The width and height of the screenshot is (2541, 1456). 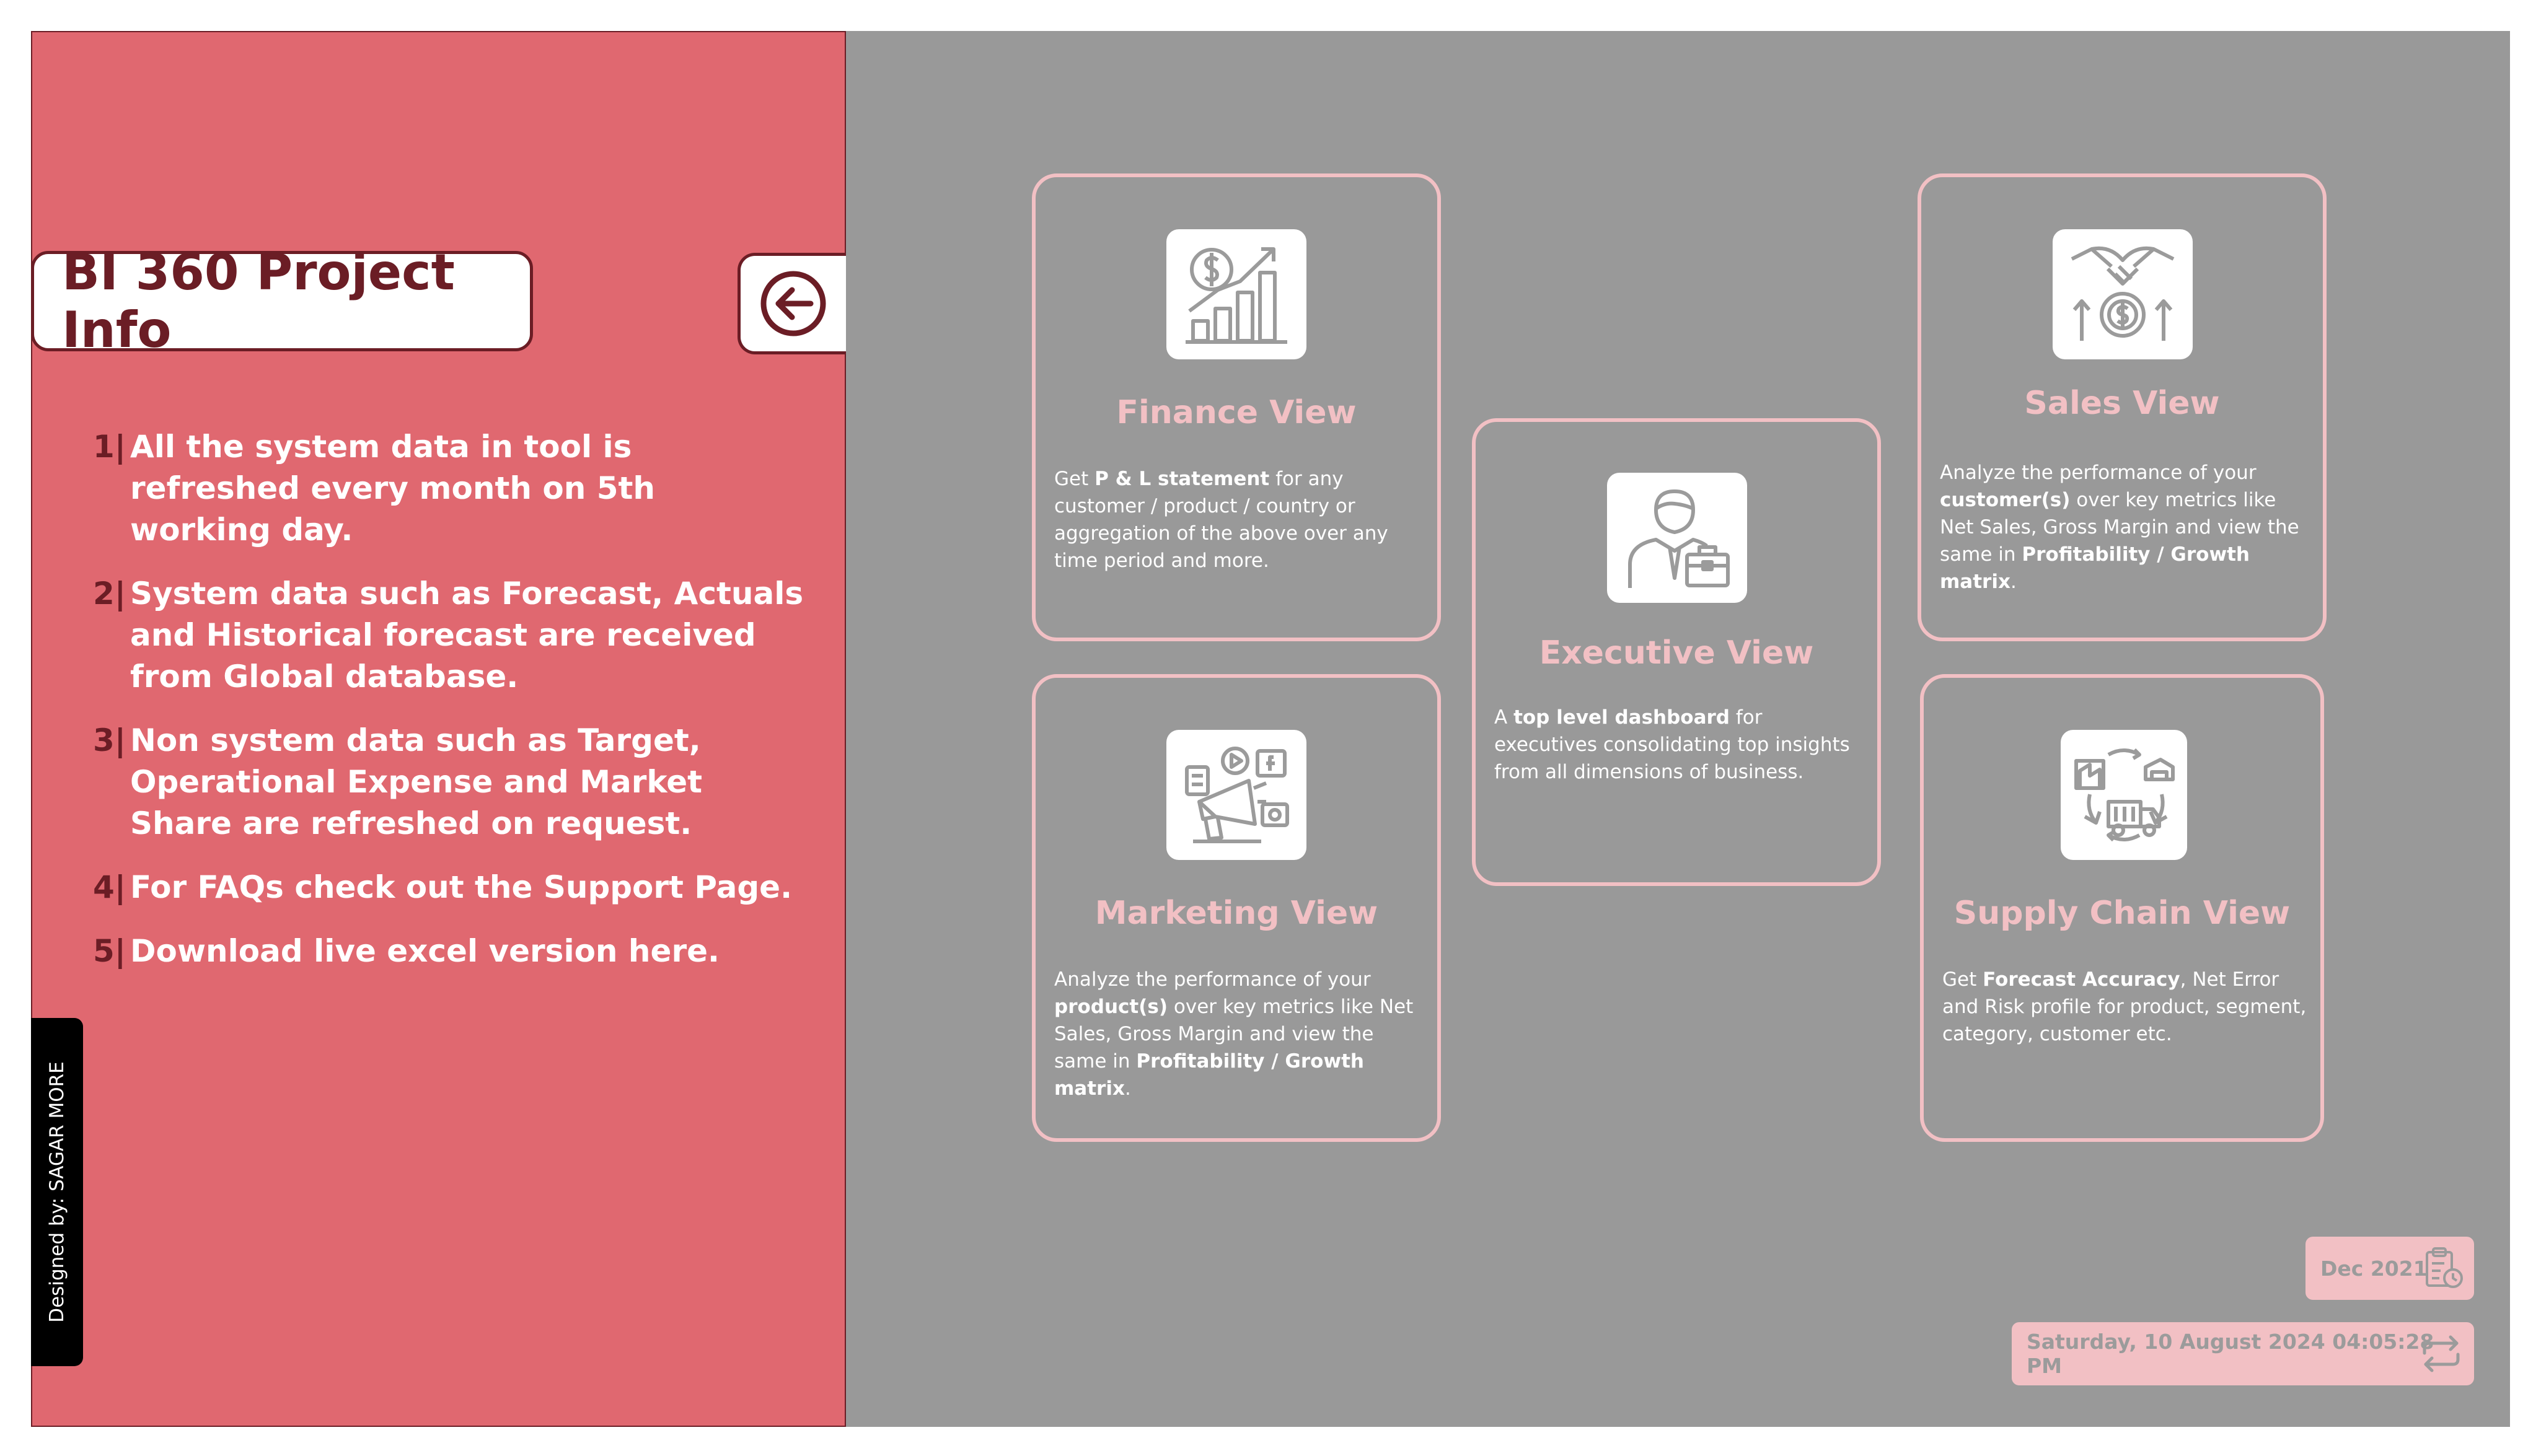 I want to click on info-item: 4| For FAQs check out the Support Page., so click(x=449, y=888).